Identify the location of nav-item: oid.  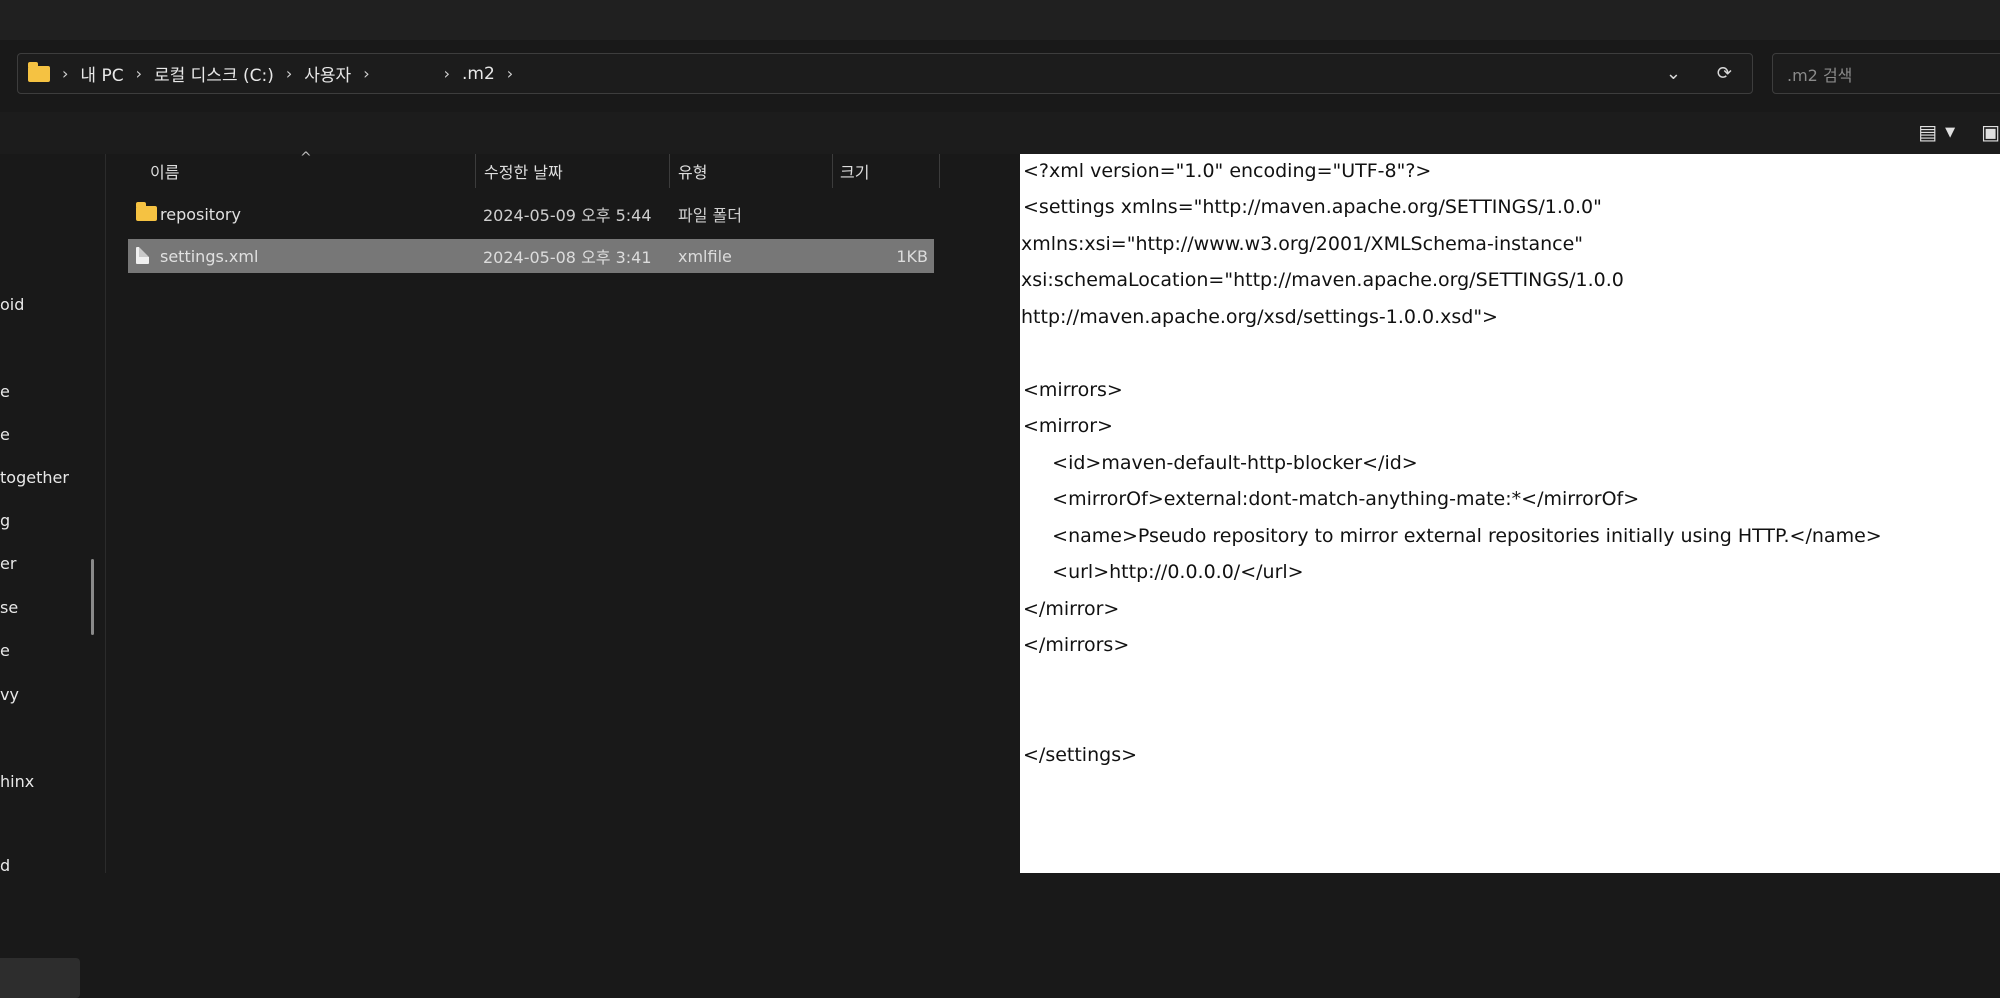
(12, 304).